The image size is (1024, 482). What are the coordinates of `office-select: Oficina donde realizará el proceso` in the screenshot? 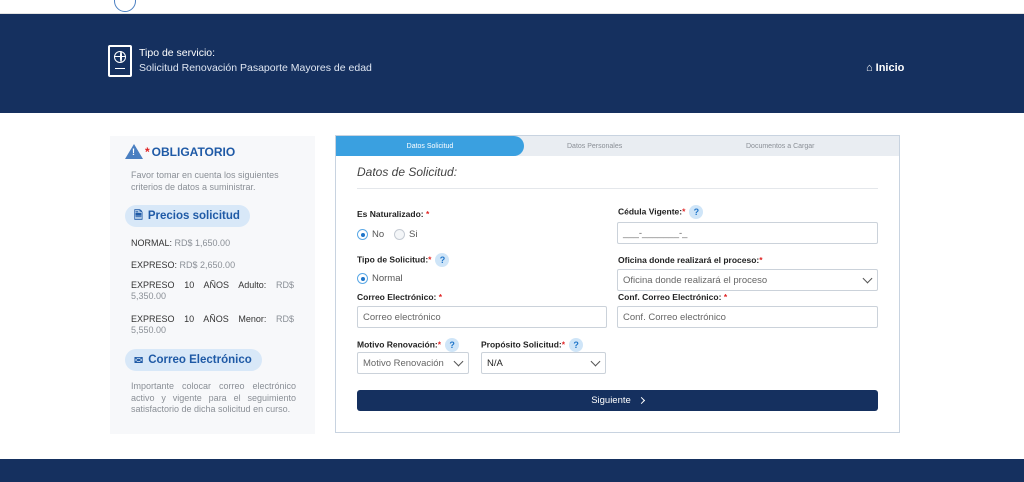 It's located at (747, 280).